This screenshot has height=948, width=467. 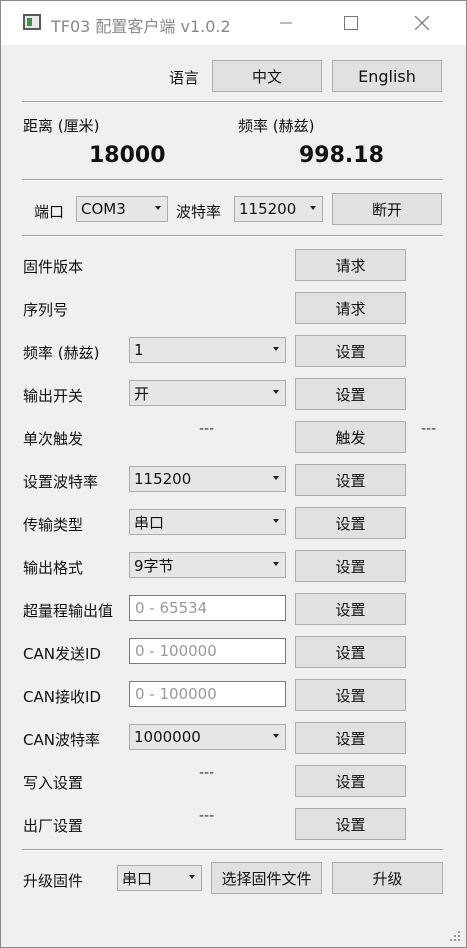 What do you see at coordinates (53, 881) in the screenshot?
I see `upgrade-firmware-label: 升级固件` at bounding box center [53, 881].